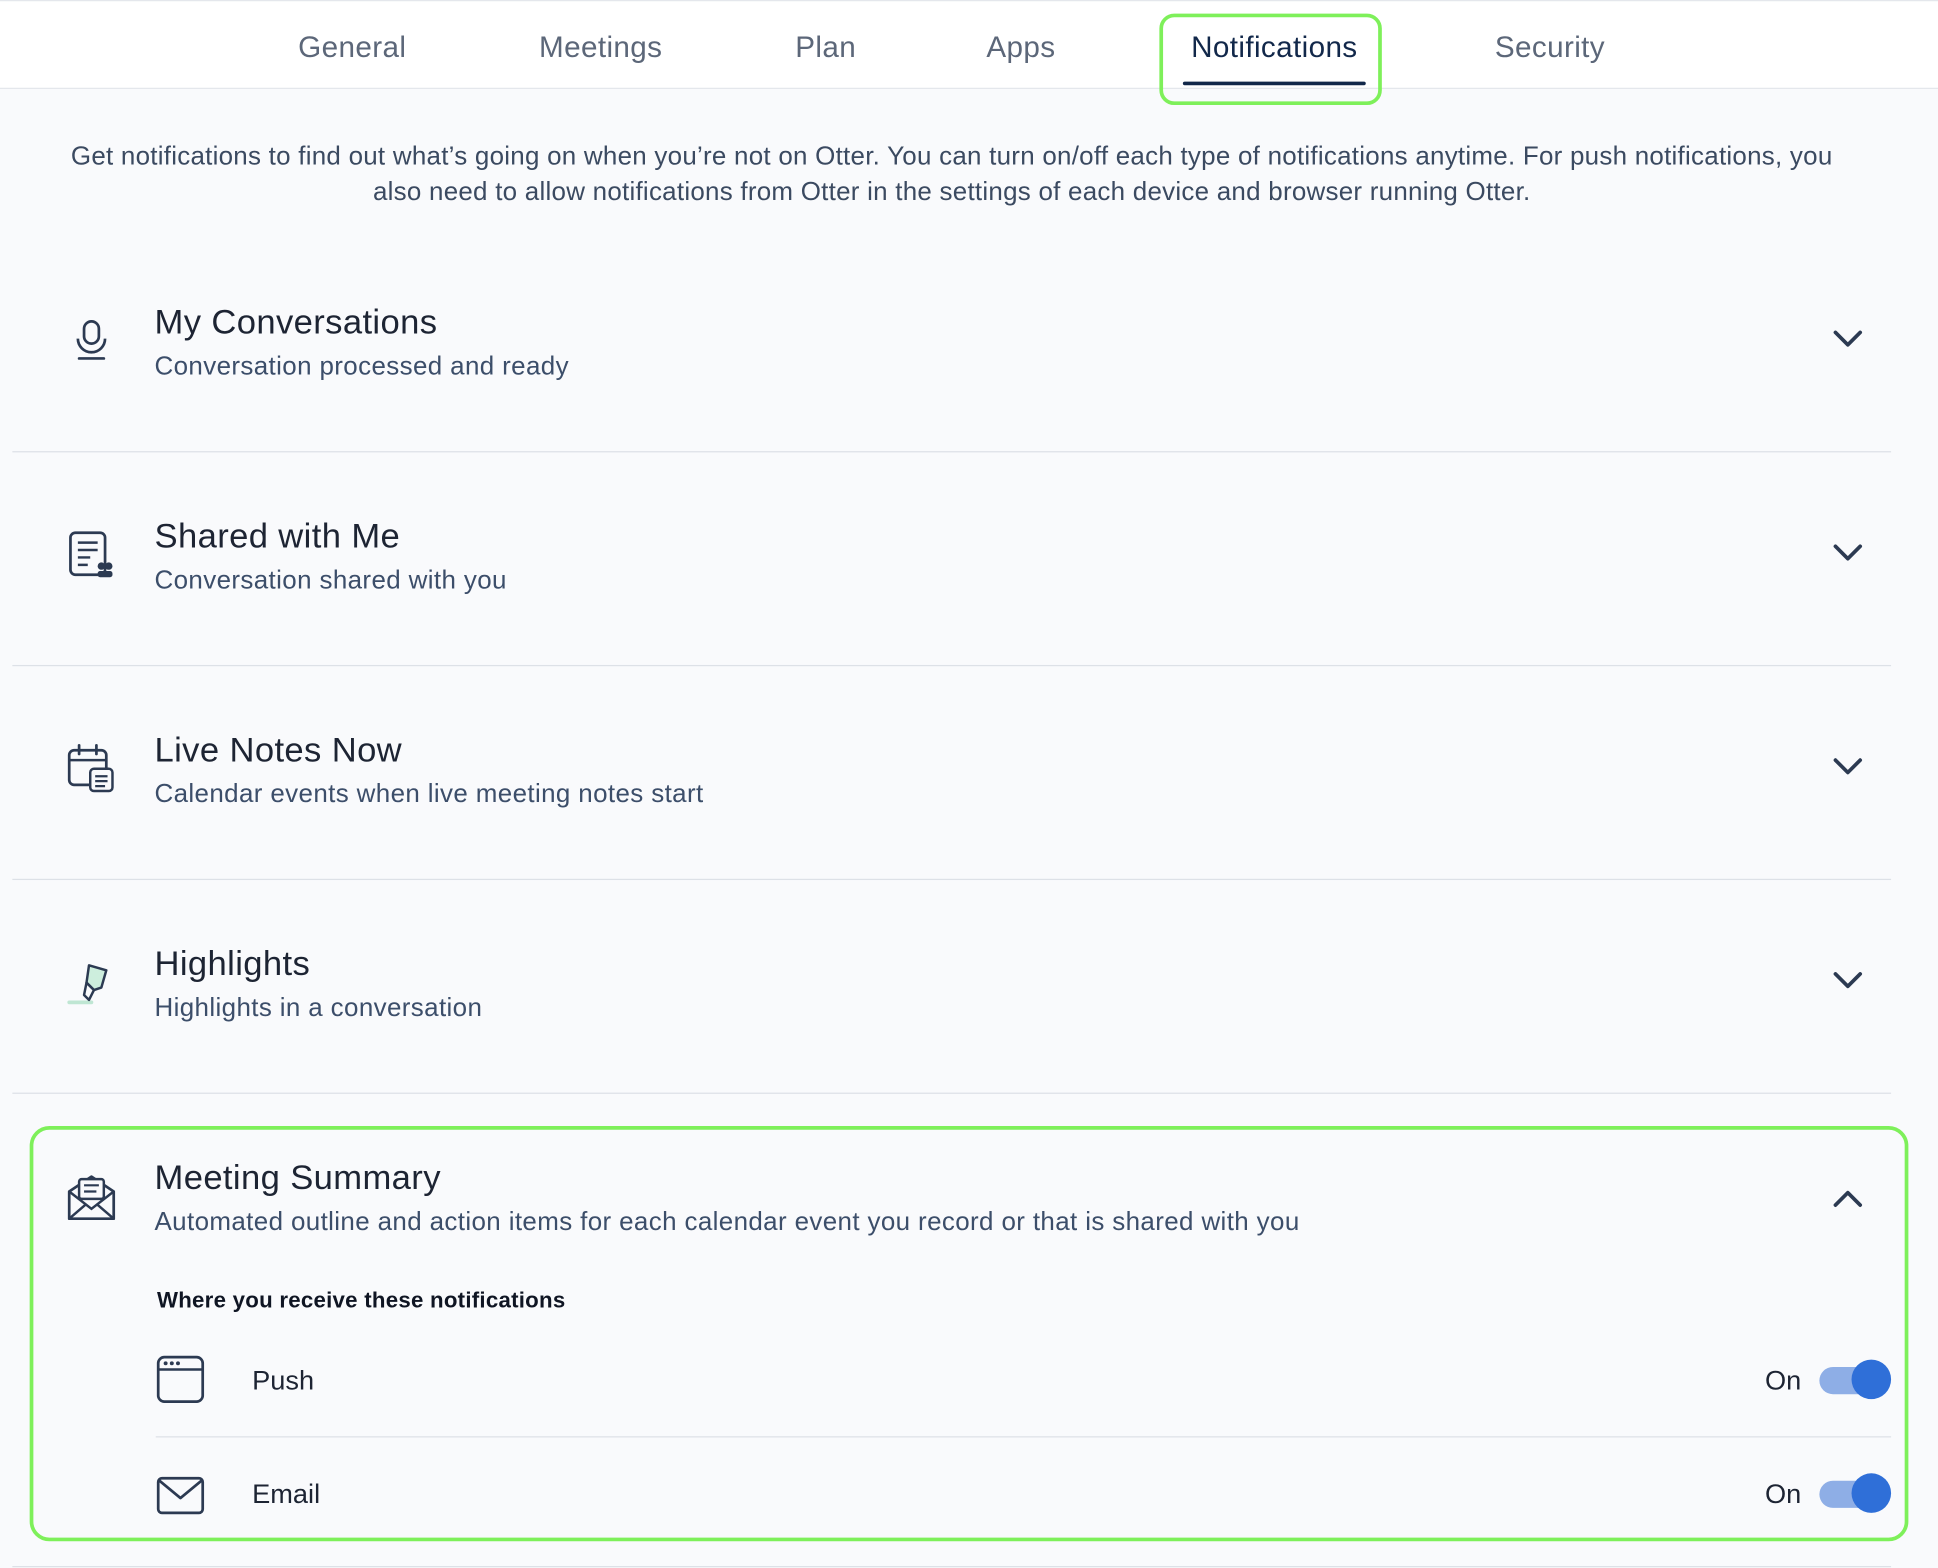  What do you see at coordinates (318, 1008) in the screenshot?
I see `section-subtitle: Highlights in a conversation` at bounding box center [318, 1008].